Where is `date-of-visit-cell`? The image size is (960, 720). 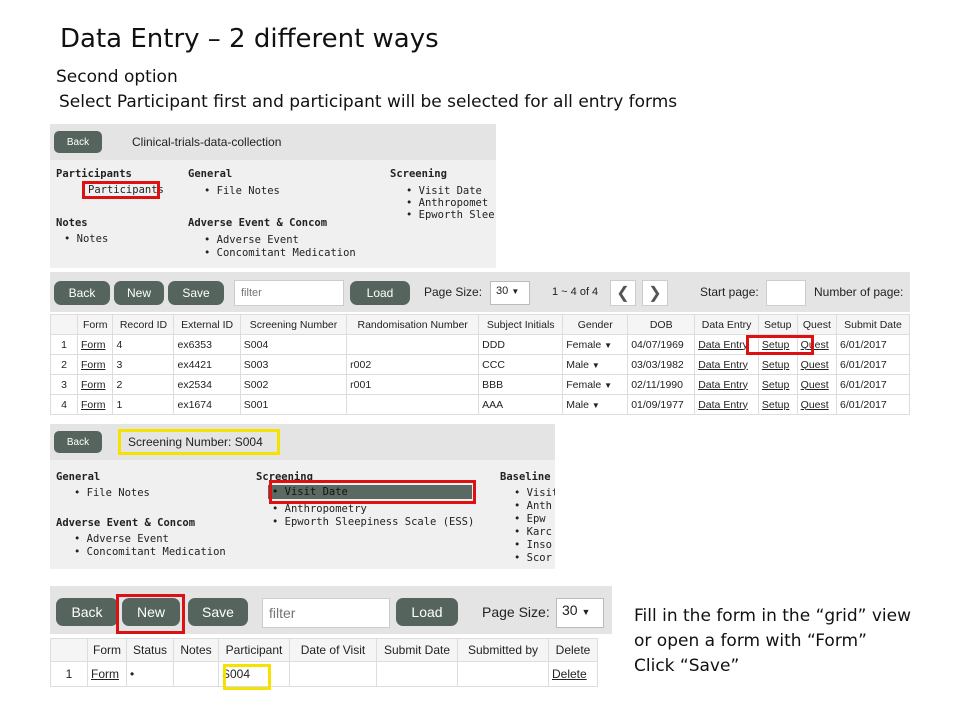 date-of-visit-cell is located at coordinates (333, 674).